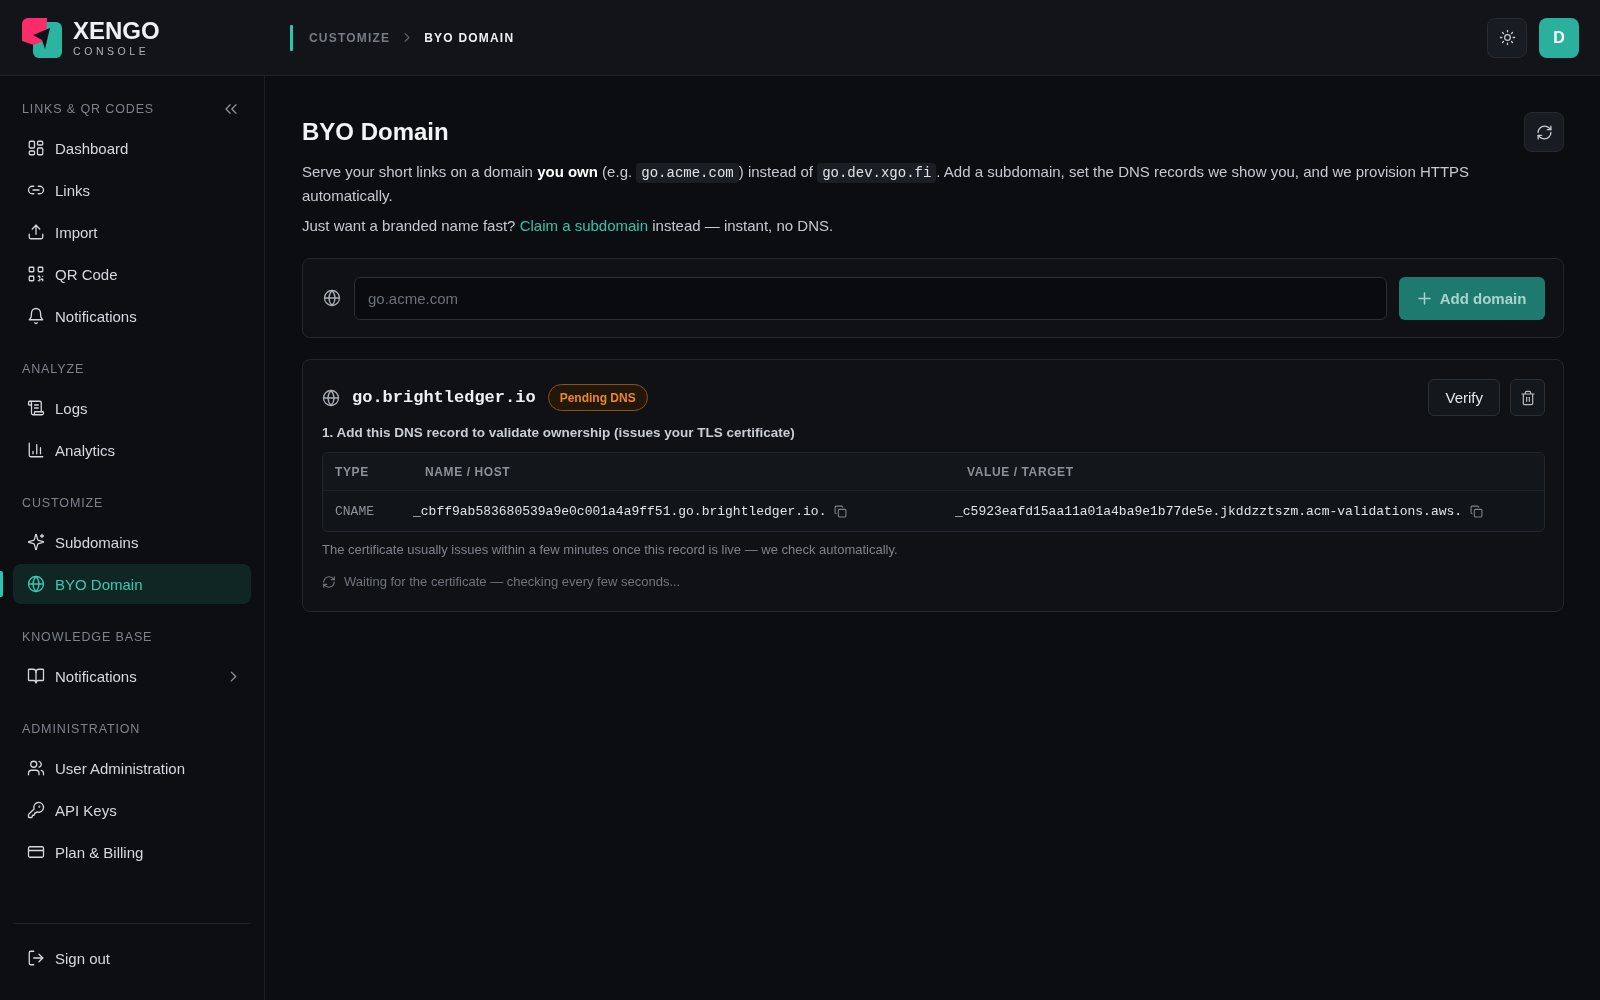  Describe the element at coordinates (36, 852) in the screenshot. I see `credit-card-icon` at that location.